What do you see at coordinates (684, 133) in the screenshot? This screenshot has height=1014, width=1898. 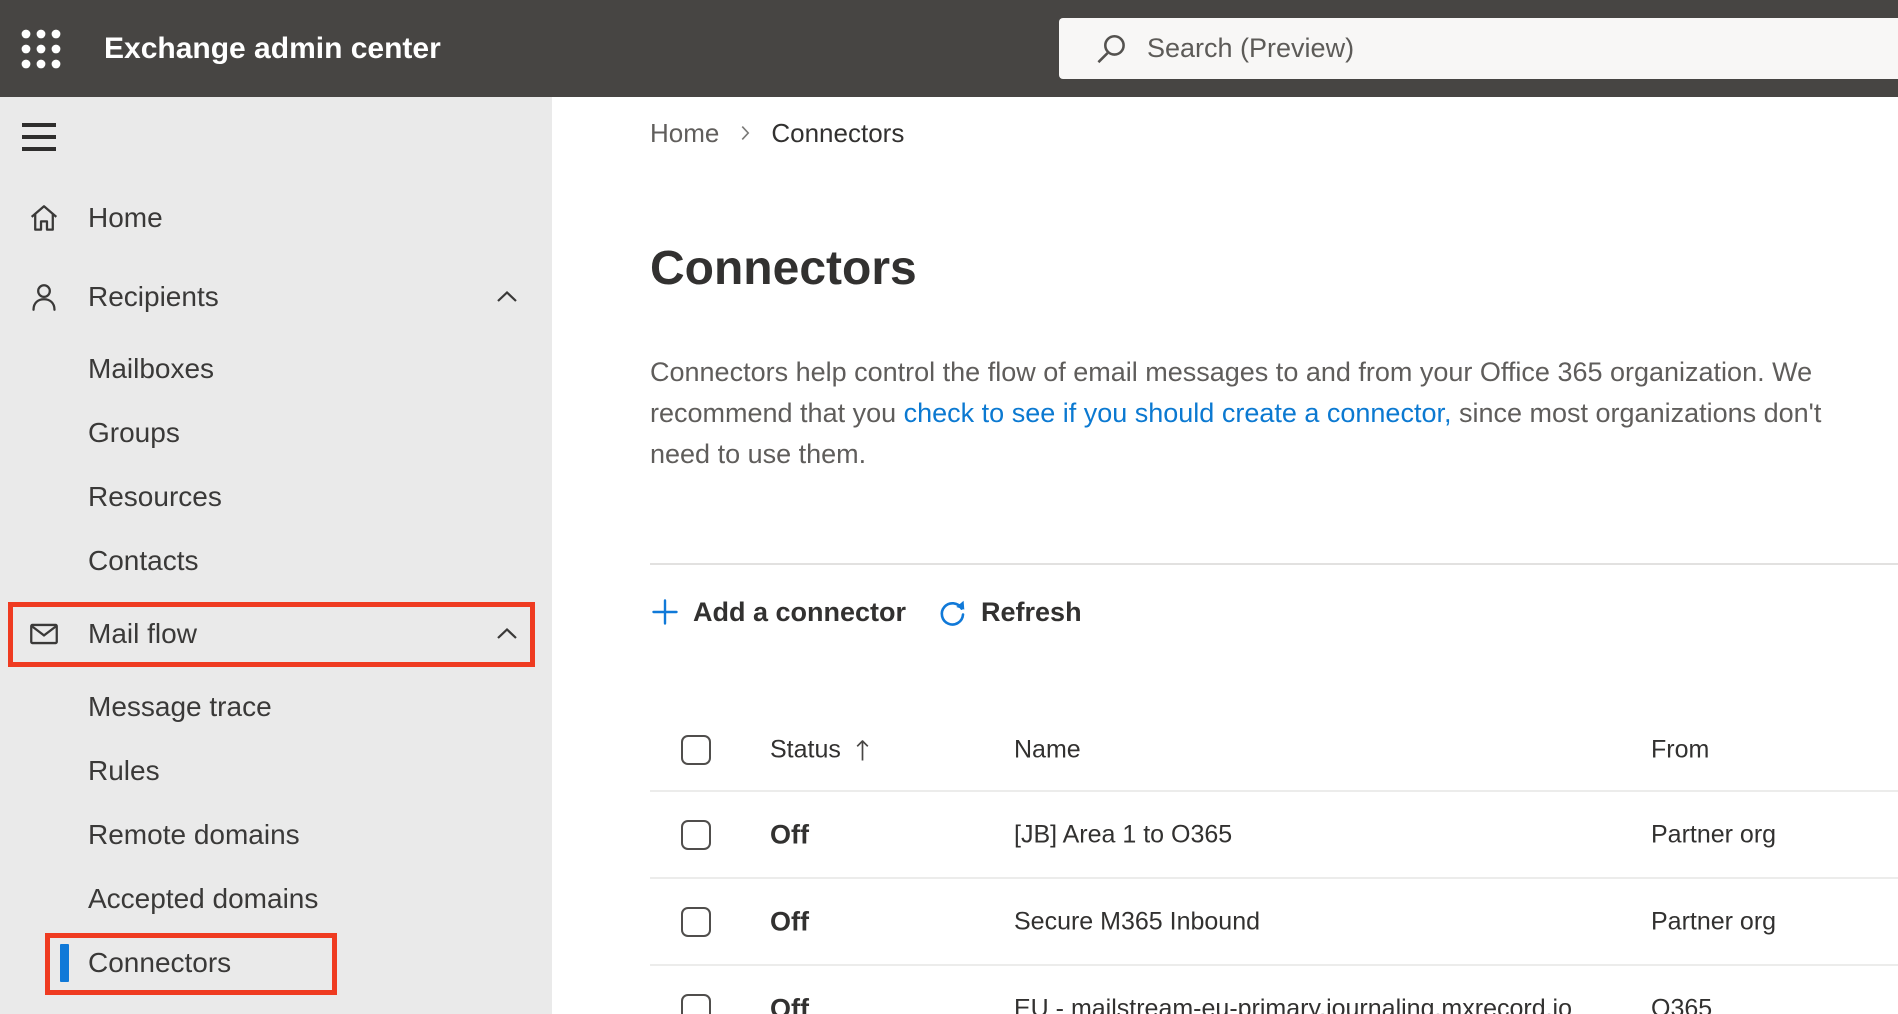 I see `breadcrumb-home-link: Home` at bounding box center [684, 133].